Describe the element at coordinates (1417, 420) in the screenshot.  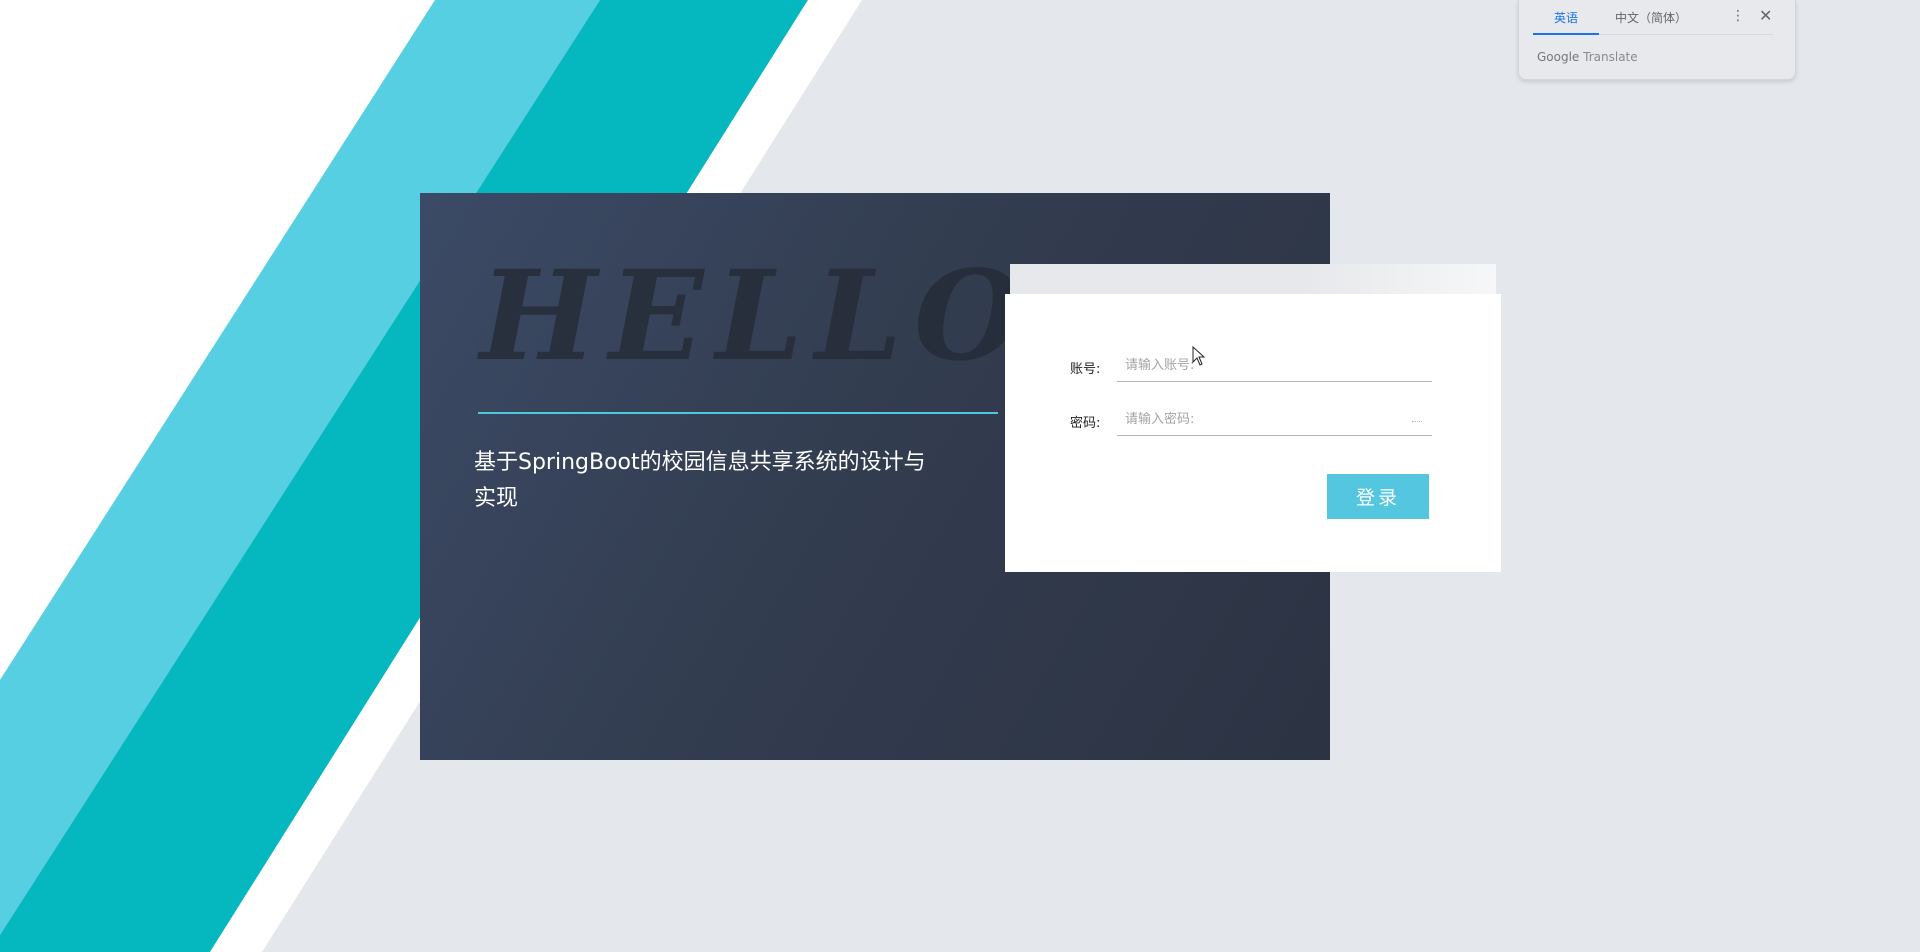
I see `password-toggle-icon` at that location.